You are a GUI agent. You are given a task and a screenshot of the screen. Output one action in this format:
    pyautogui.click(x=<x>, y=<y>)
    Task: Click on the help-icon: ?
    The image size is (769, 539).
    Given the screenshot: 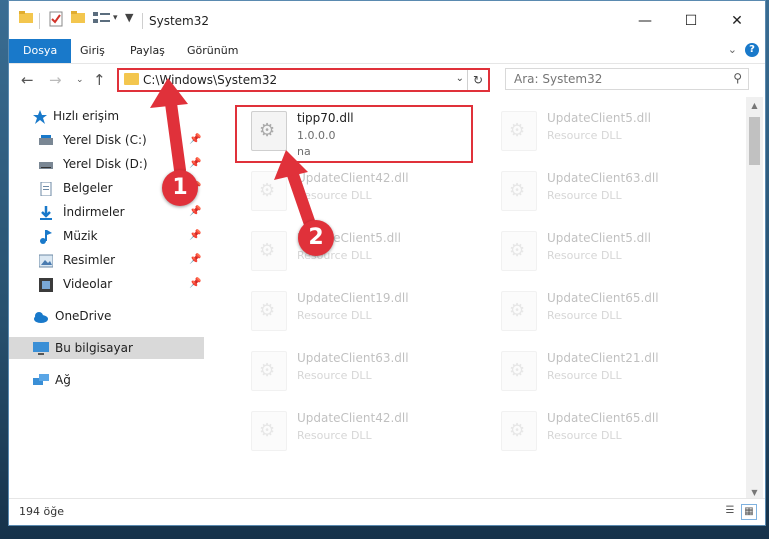 What is the action you would take?
    pyautogui.click(x=752, y=50)
    